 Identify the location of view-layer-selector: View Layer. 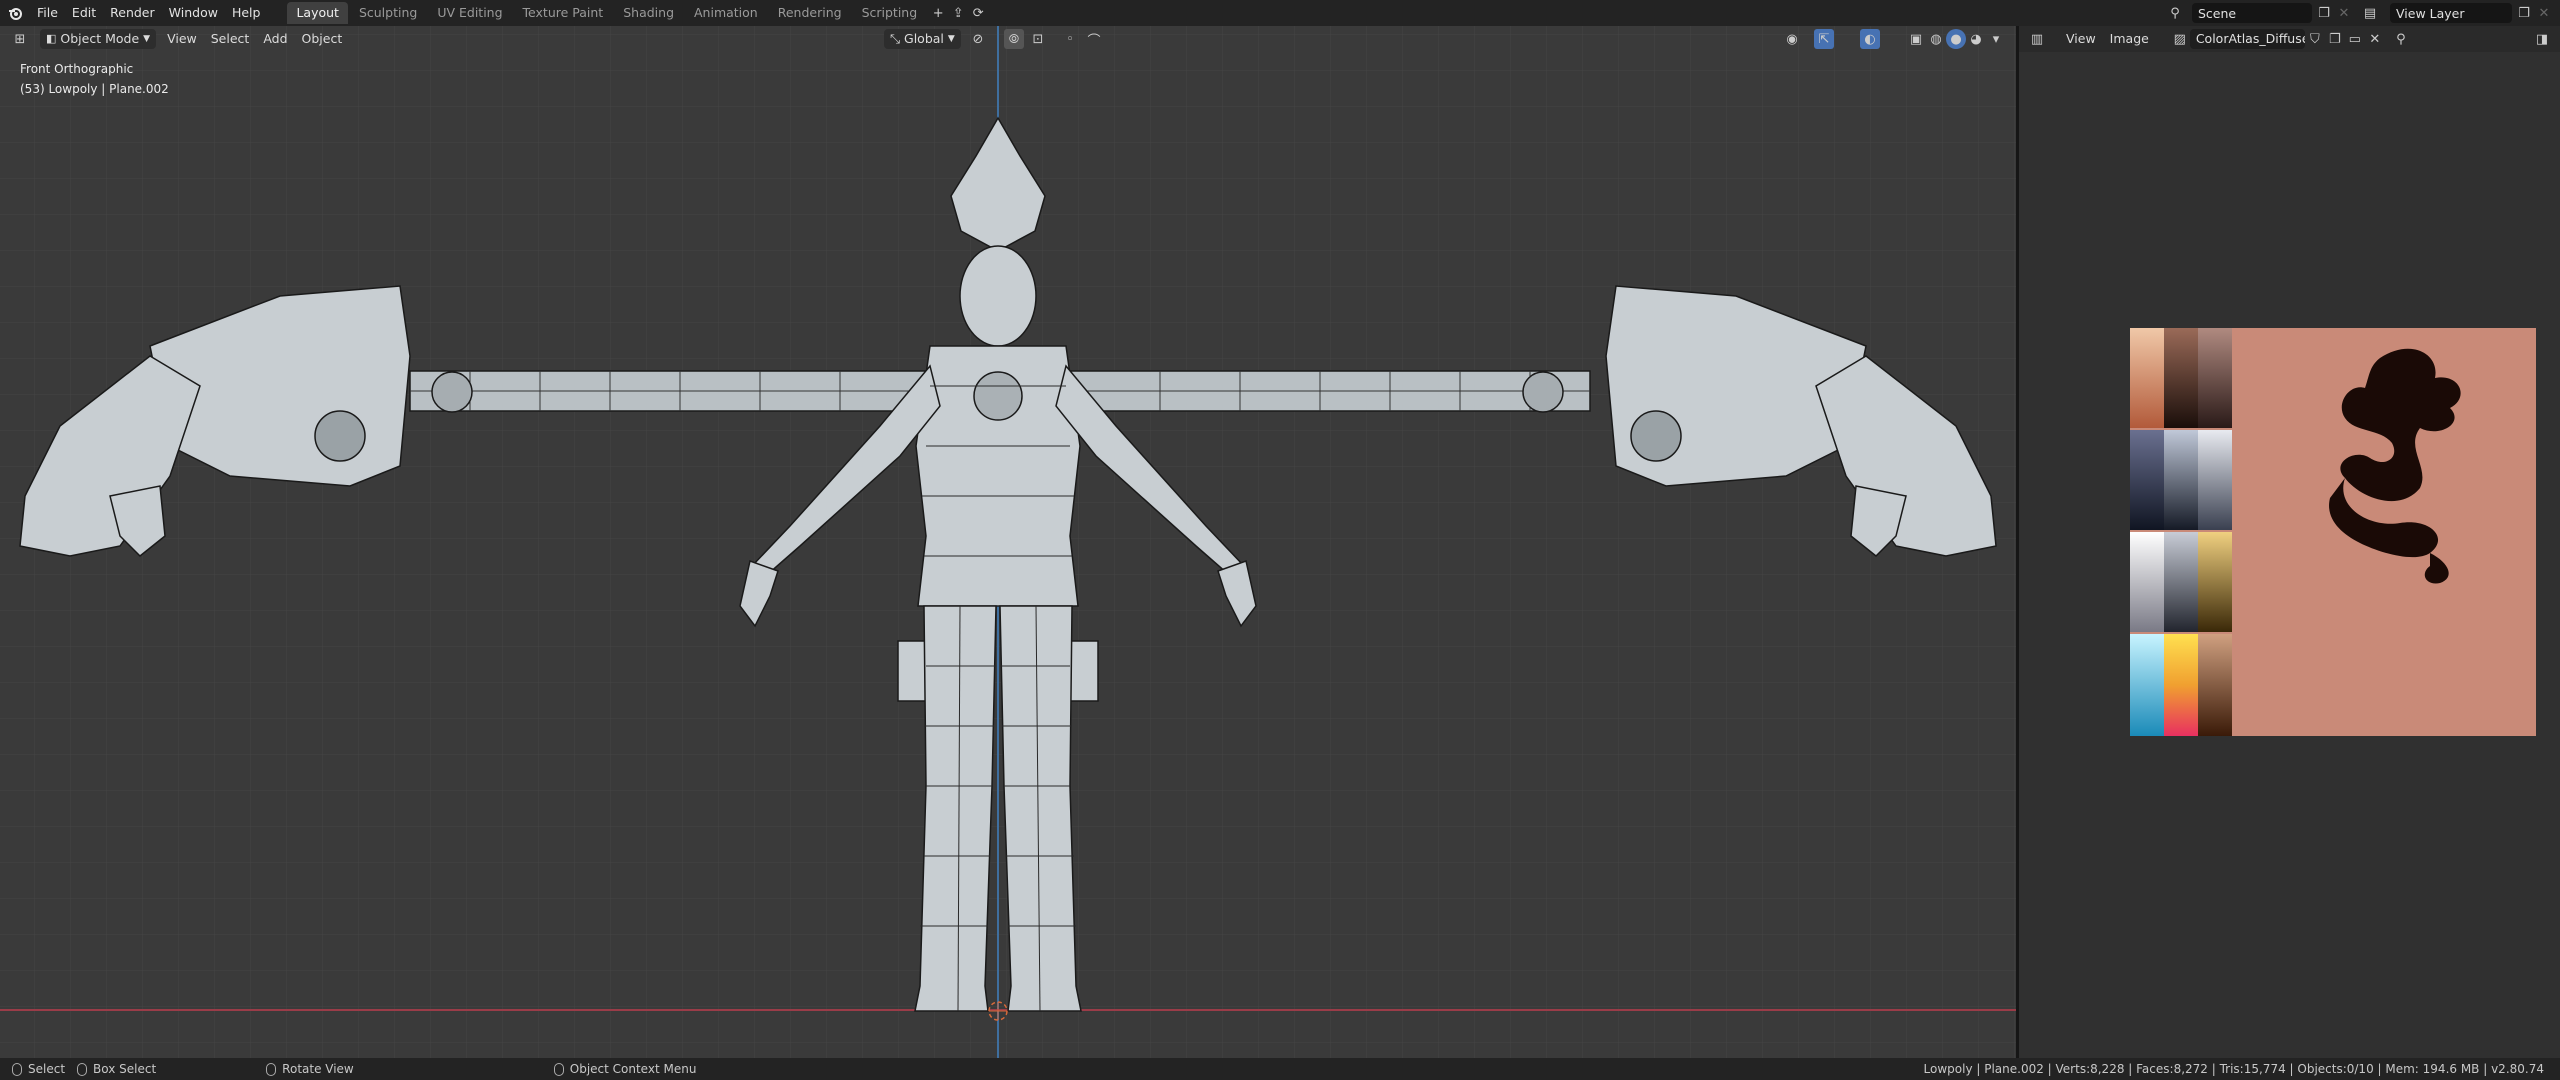
(2451, 13).